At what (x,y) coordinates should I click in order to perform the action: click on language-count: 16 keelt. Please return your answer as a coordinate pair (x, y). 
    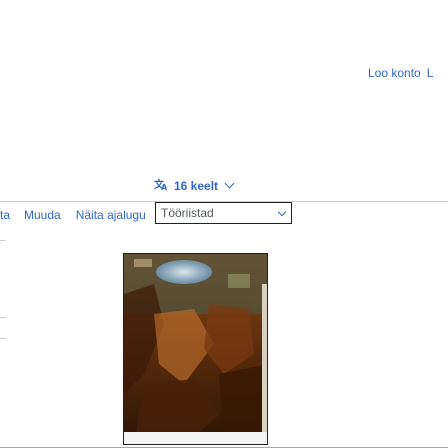
    Looking at the image, I should click on (196, 186).